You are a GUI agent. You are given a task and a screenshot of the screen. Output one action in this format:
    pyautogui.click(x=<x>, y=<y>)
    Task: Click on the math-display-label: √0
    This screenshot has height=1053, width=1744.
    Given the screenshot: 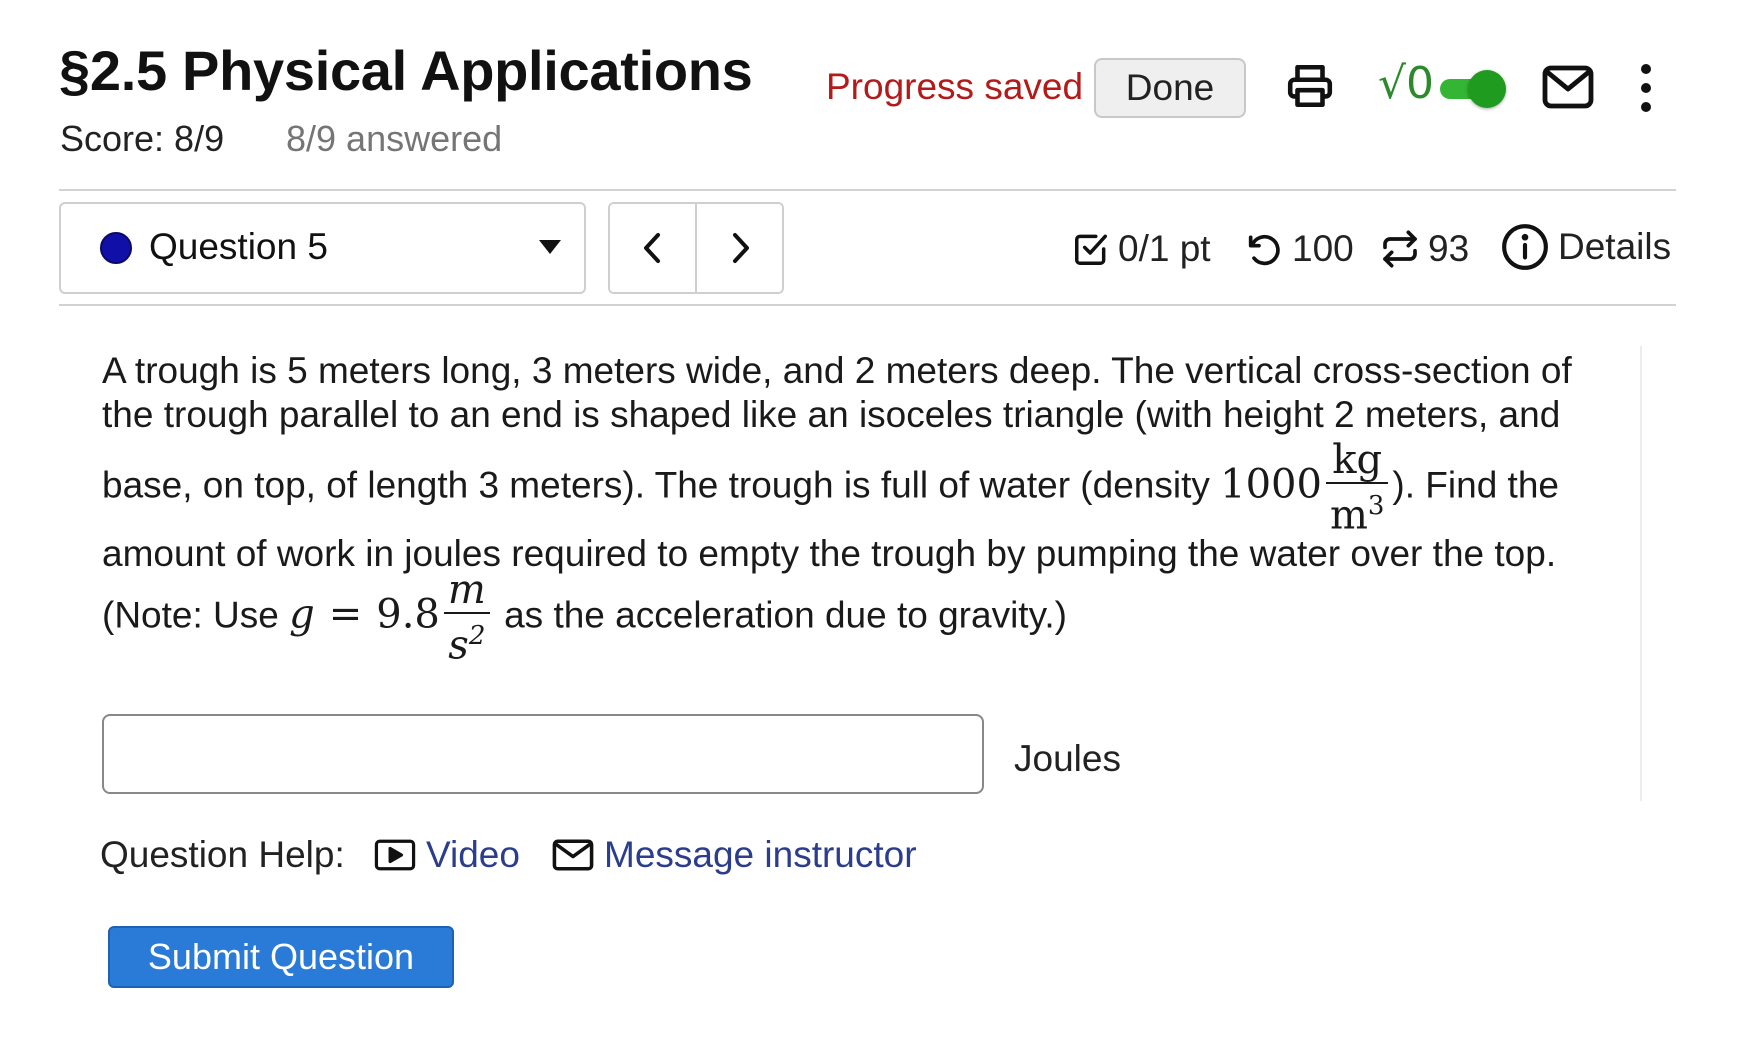 What is the action you would take?
    pyautogui.click(x=1406, y=83)
    